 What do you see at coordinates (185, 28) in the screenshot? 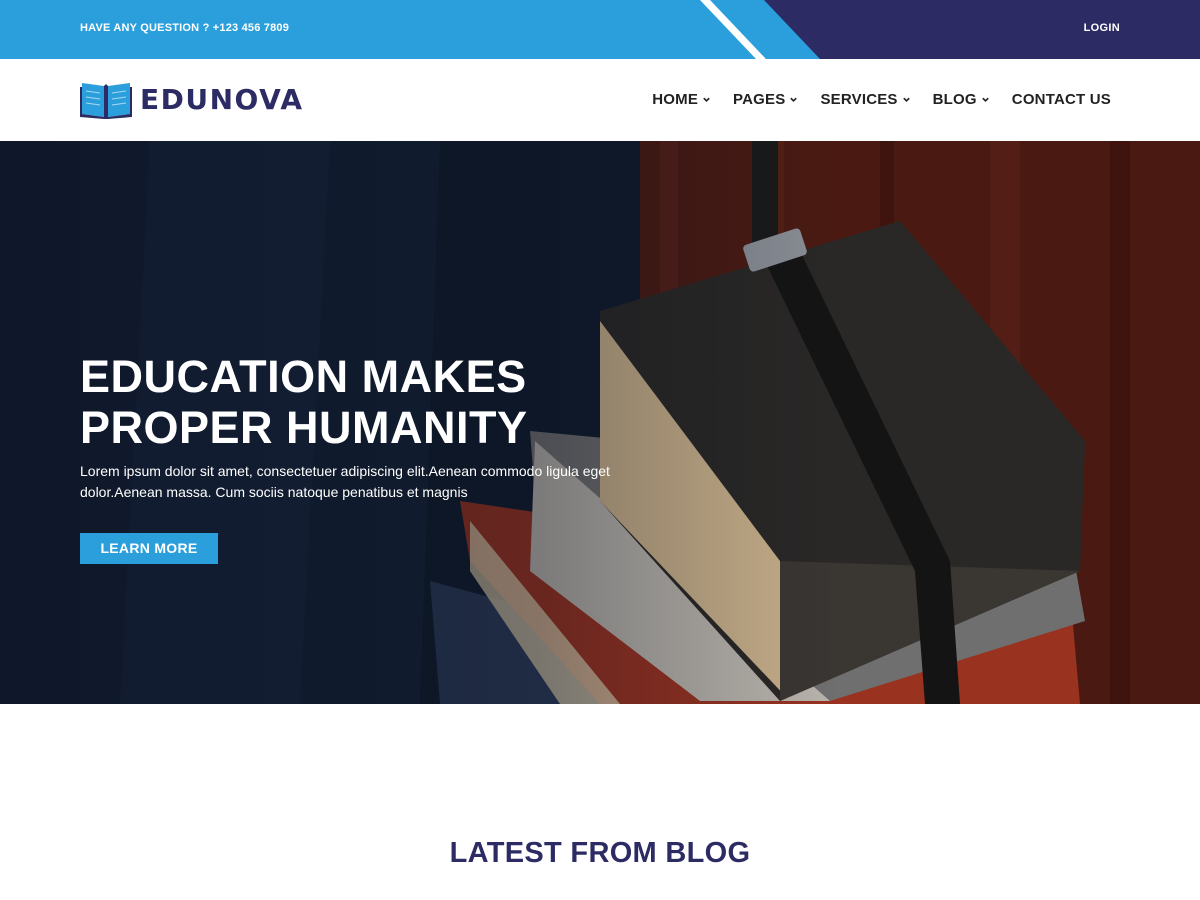
I see `contact-question-text: HAVE ANY QUESTION ? +123 456 7809` at bounding box center [185, 28].